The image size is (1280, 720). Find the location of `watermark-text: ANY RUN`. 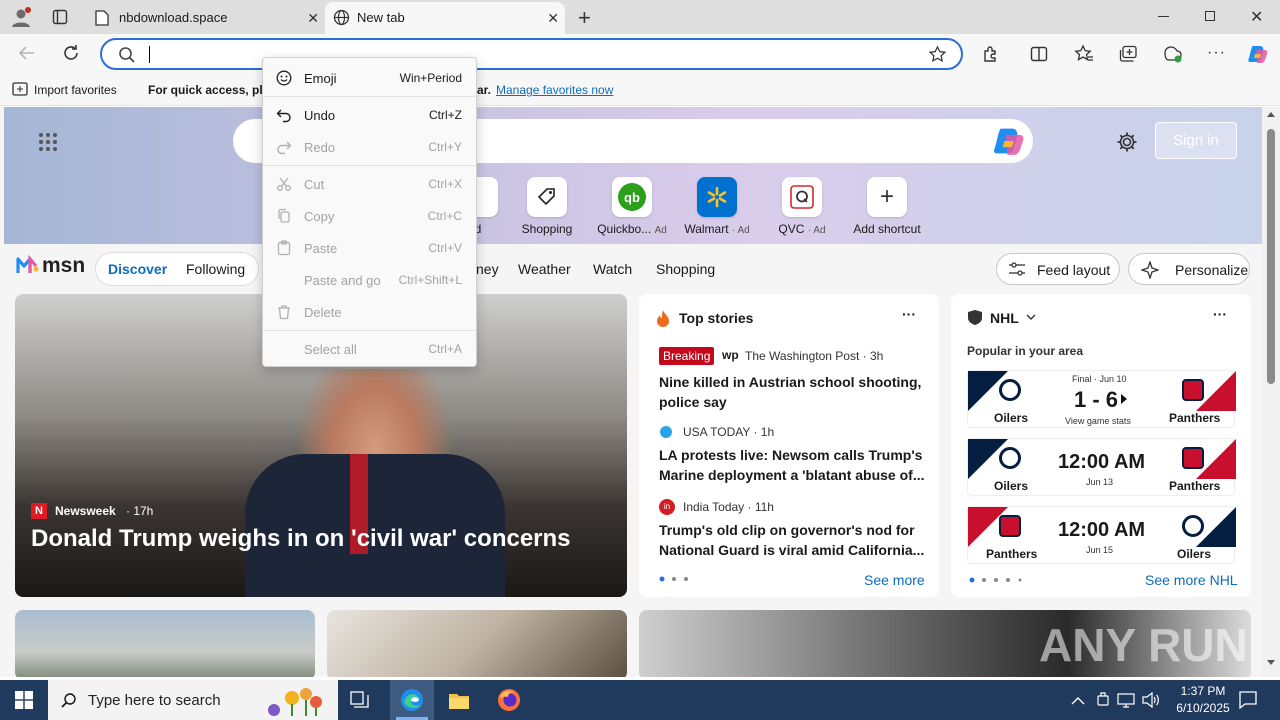

watermark-text: ANY RUN is located at coordinates (1143, 645).